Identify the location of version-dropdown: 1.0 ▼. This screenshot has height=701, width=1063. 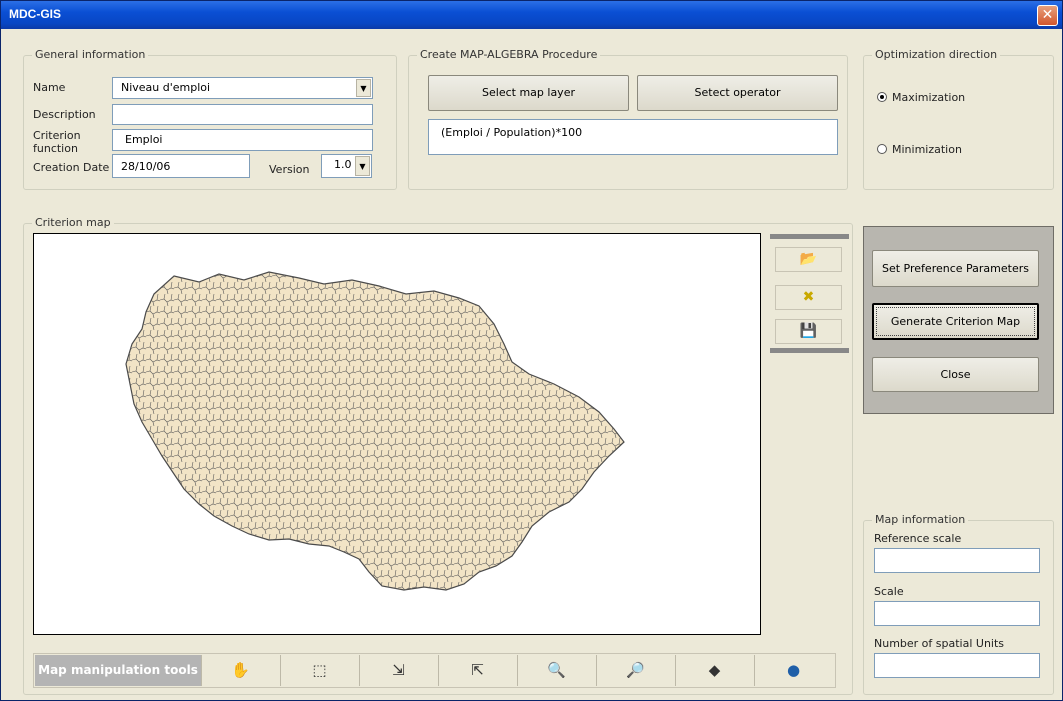
(346, 166).